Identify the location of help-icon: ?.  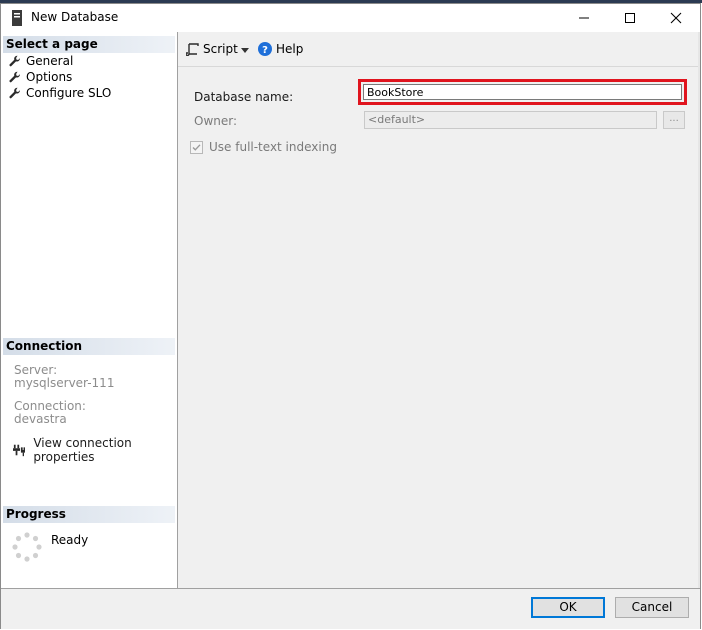
(265, 49).